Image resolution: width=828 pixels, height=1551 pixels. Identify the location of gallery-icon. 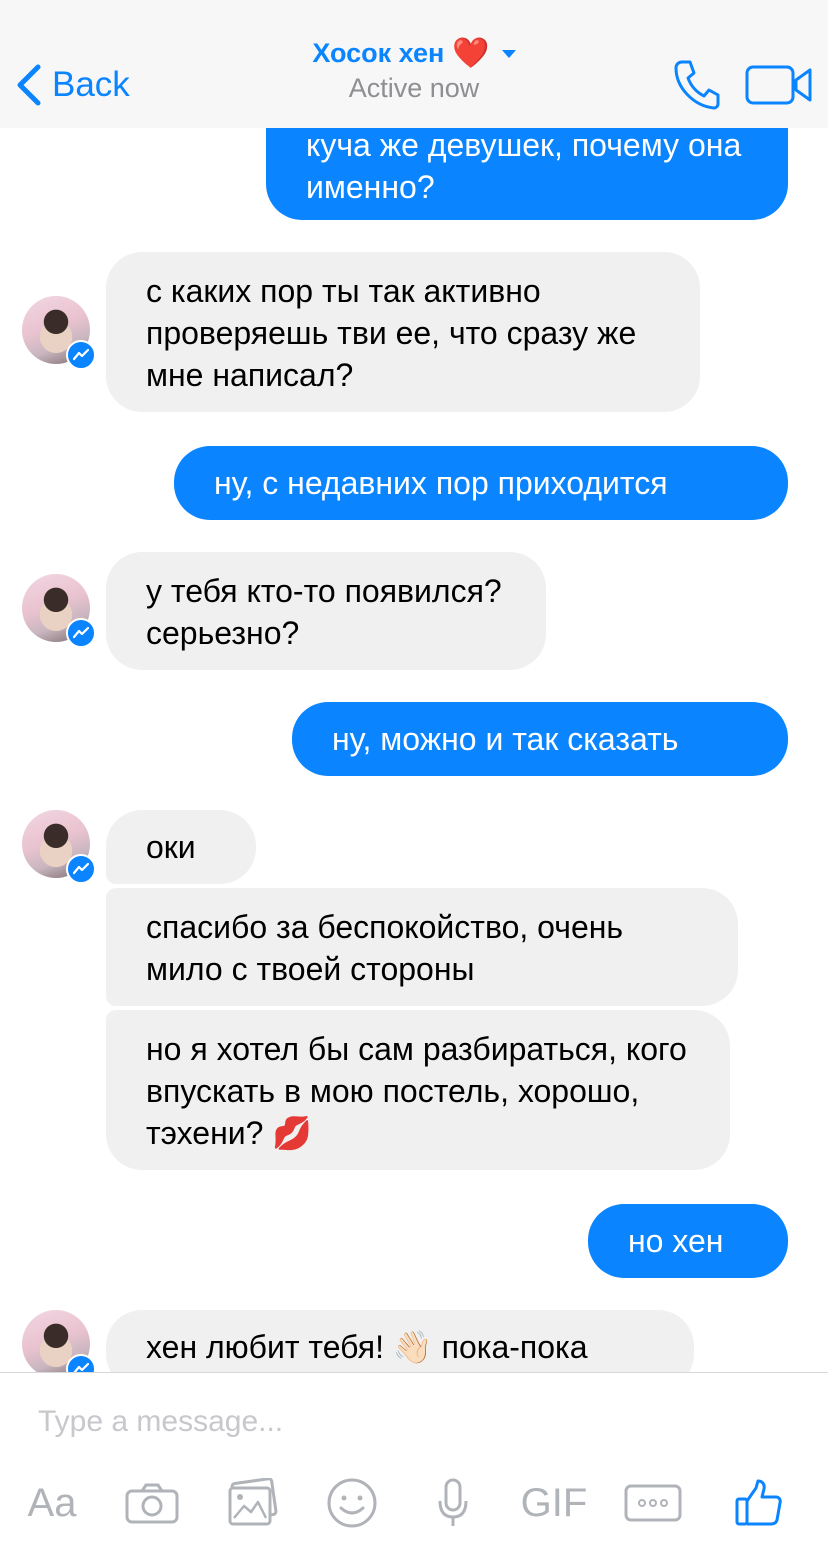
(253, 1502).